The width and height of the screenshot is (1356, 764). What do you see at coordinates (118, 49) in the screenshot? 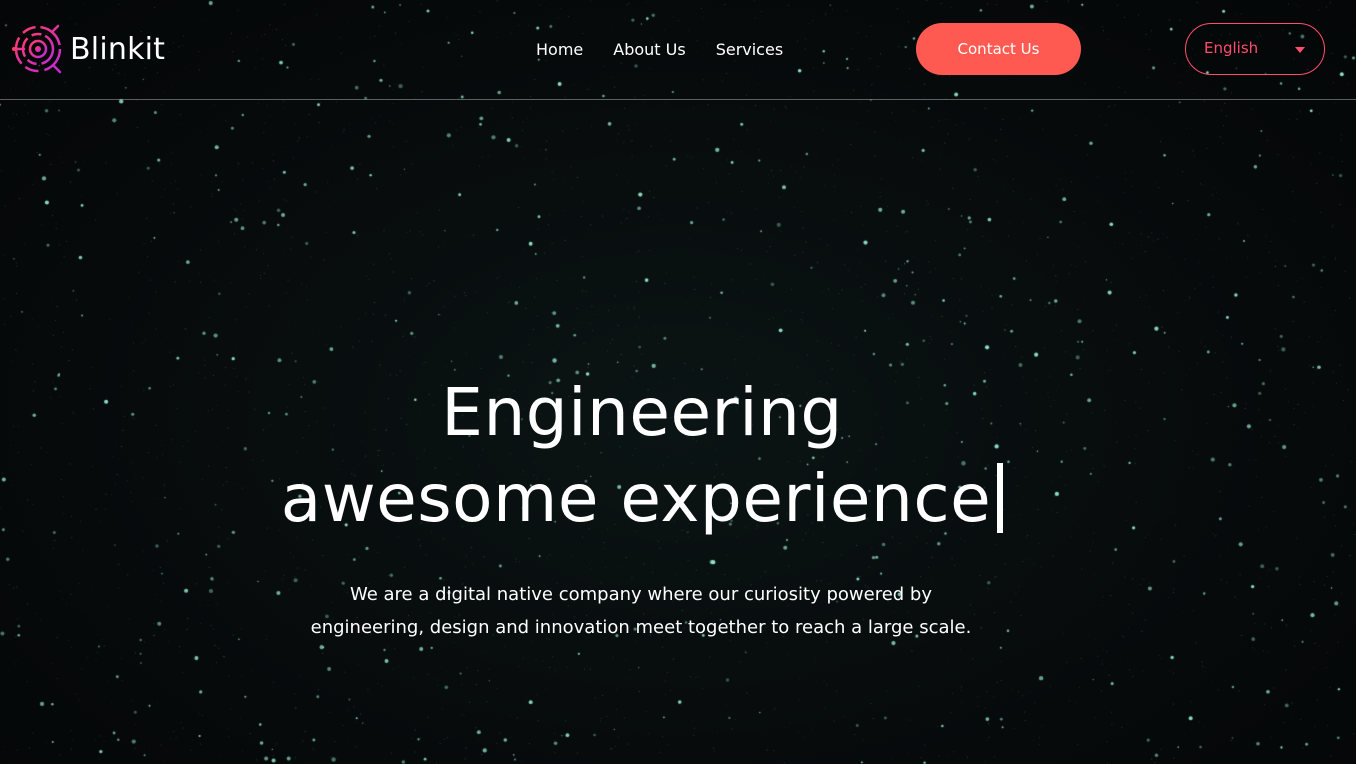
I see `brand-name: Blinkit` at bounding box center [118, 49].